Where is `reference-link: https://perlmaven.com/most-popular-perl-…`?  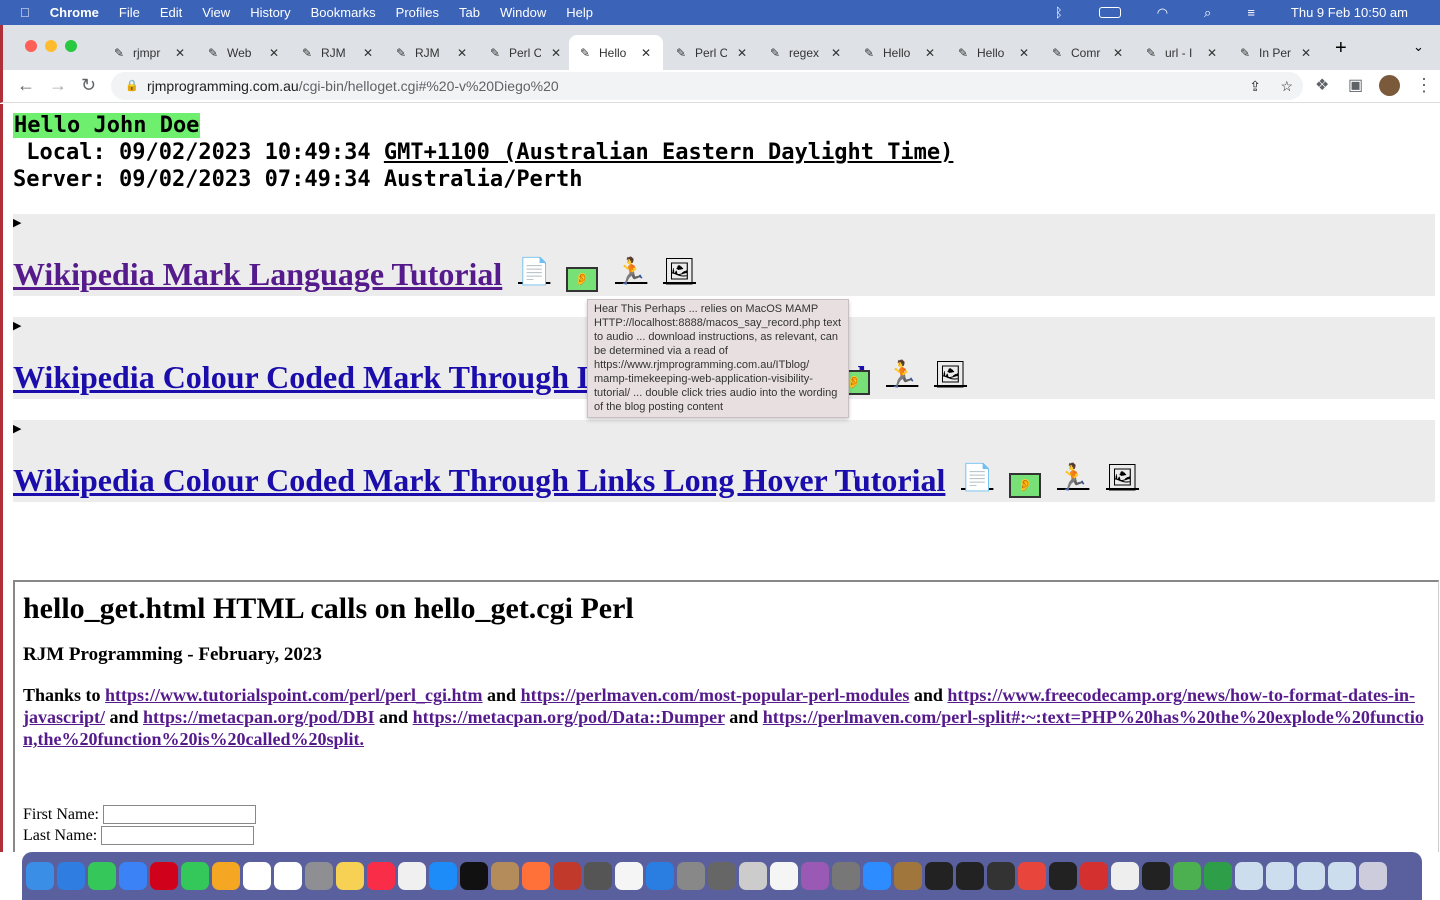
reference-link: https://perlmaven.com/most-popular-perl-… is located at coordinates (715, 695).